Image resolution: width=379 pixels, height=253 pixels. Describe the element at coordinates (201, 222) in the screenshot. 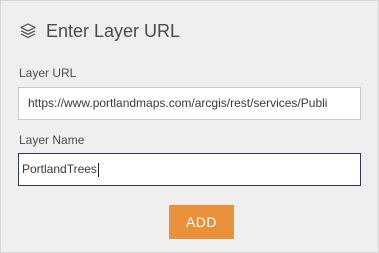

I see `add-button: ADD` at that location.